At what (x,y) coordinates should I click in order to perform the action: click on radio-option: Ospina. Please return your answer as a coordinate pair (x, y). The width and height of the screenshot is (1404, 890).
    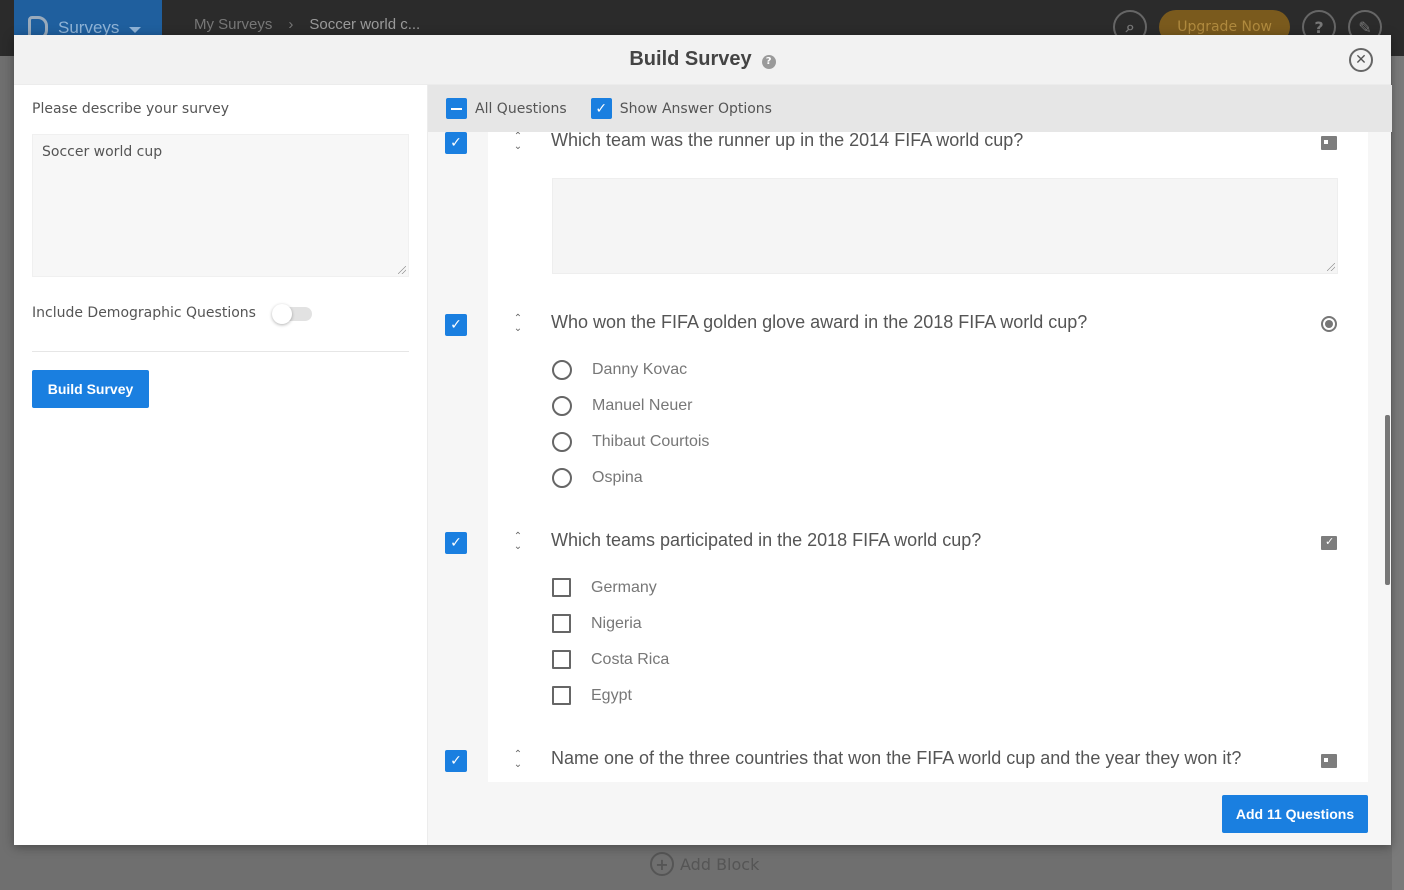
    Looking at the image, I should click on (597, 478).